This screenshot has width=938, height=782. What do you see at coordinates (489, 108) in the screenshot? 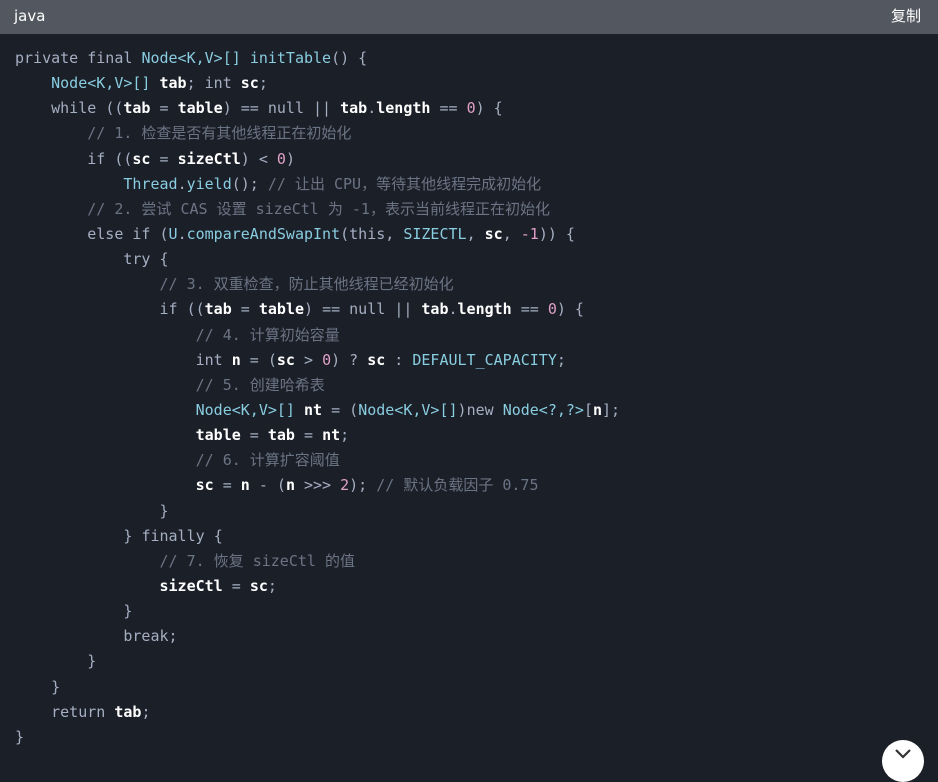
I see `code-token: ) {` at bounding box center [489, 108].